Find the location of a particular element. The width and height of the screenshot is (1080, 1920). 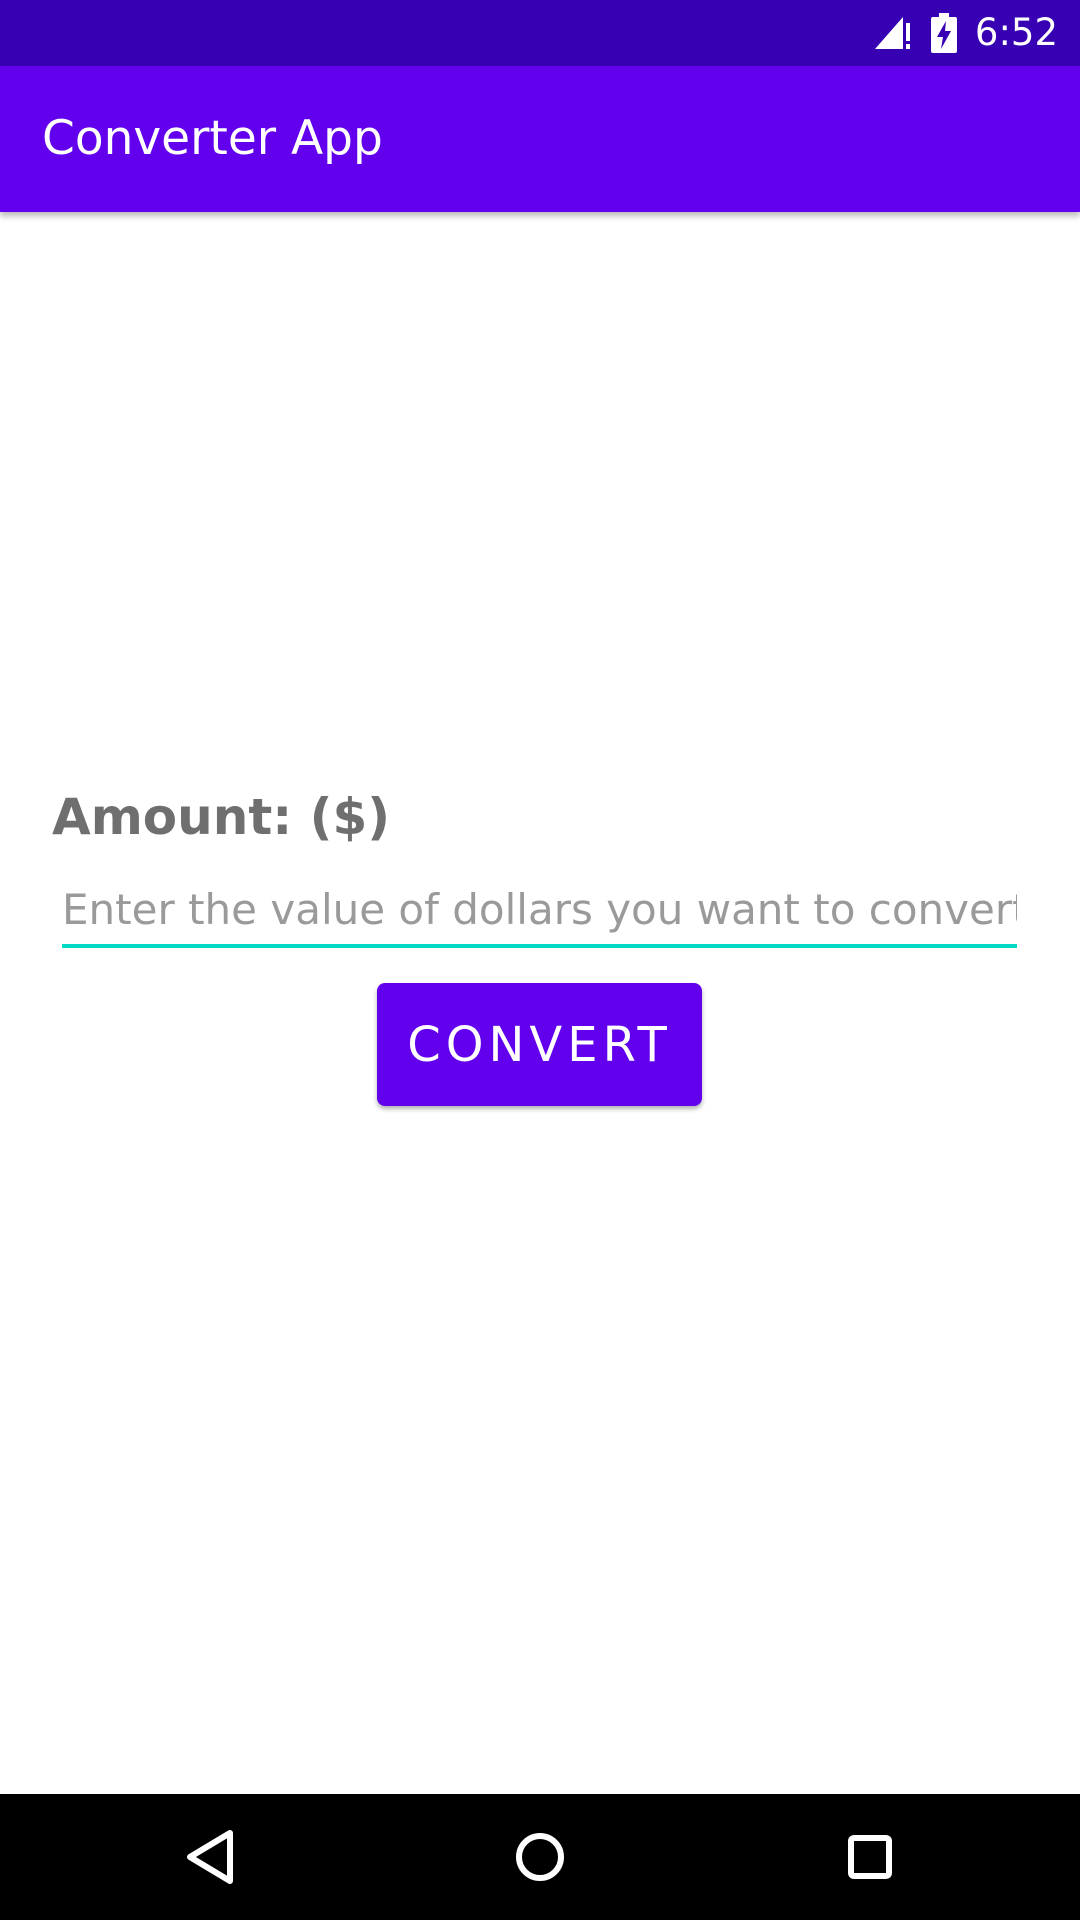

amount-input is located at coordinates (539, 911).